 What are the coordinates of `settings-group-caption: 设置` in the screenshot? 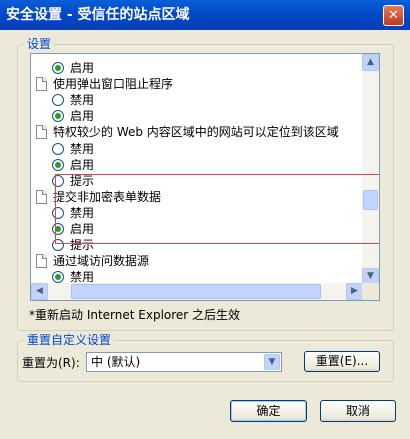 It's located at (39, 44).